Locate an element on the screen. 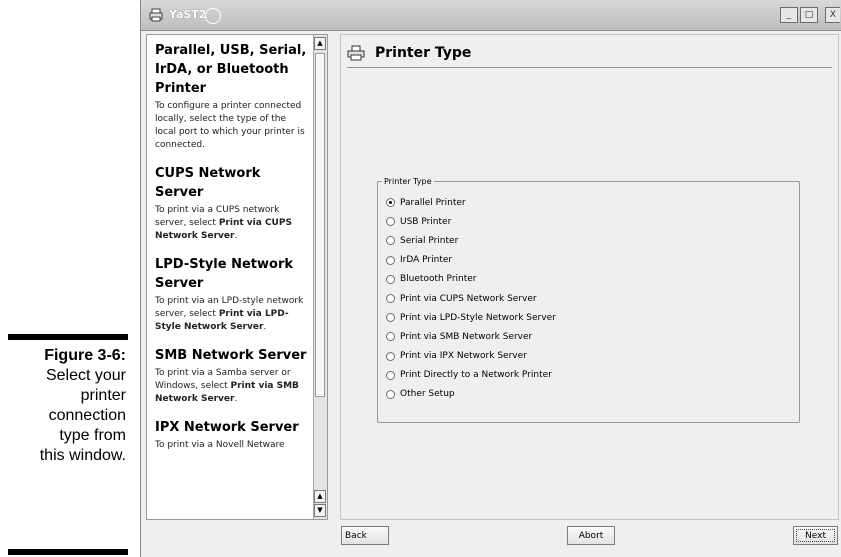 This screenshot has height=557, width=841. figure-label: Figure 3-6: is located at coordinates (85, 355).